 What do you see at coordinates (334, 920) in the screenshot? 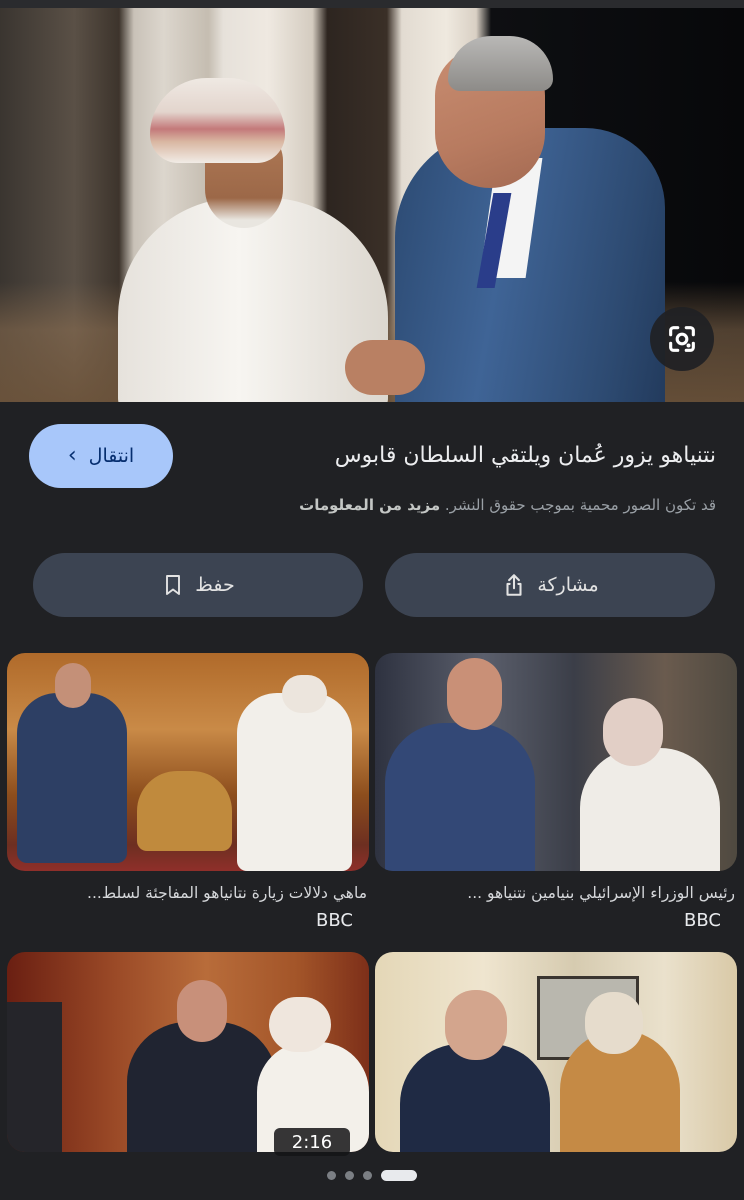
I see `related-source-2: BBC` at bounding box center [334, 920].